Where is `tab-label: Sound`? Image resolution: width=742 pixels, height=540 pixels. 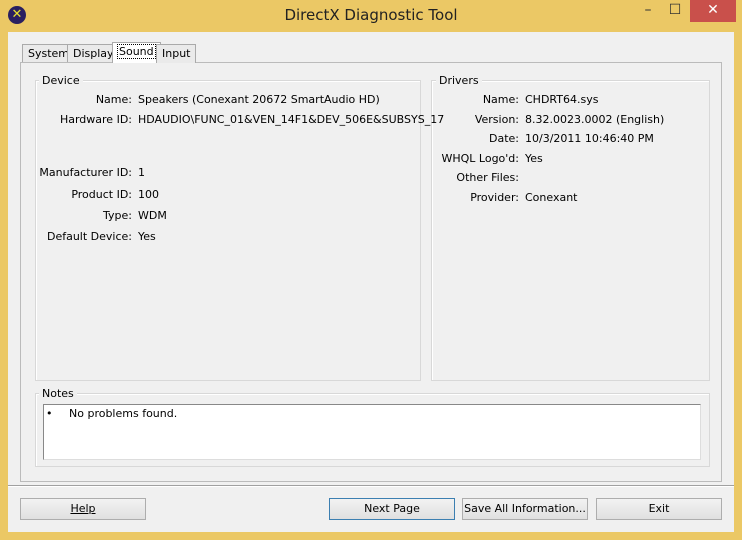
tab-label: Sound is located at coordinates (136, 51).